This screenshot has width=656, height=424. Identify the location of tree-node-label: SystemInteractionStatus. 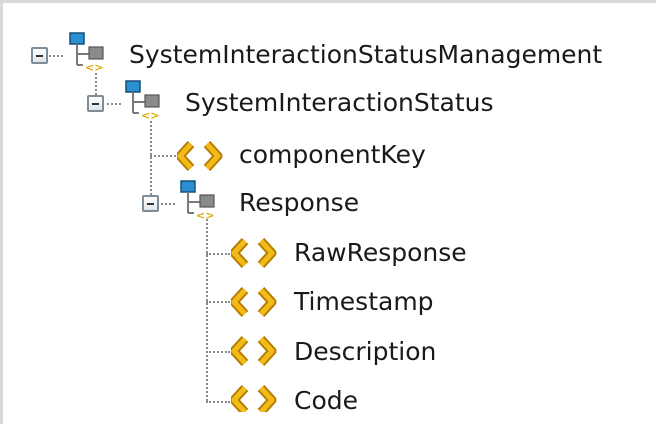
(339, 103).